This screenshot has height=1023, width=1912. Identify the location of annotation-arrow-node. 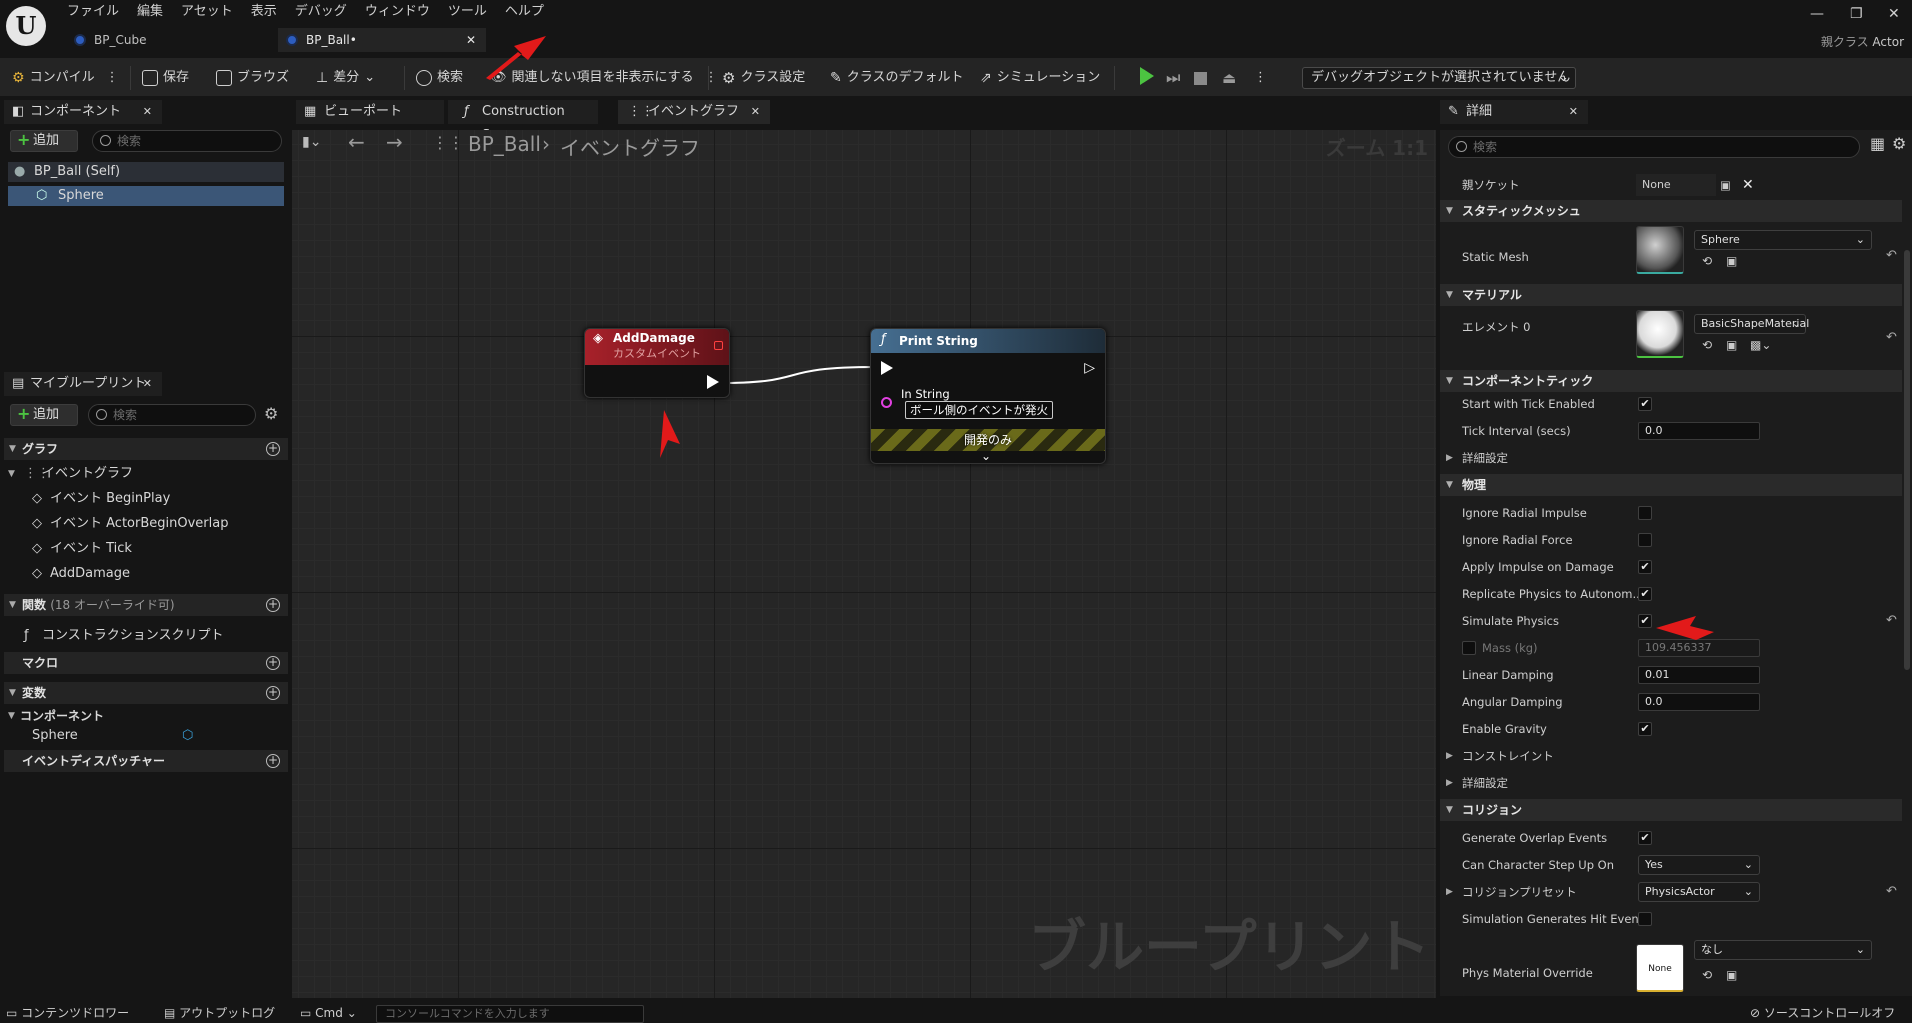
(670, 434).